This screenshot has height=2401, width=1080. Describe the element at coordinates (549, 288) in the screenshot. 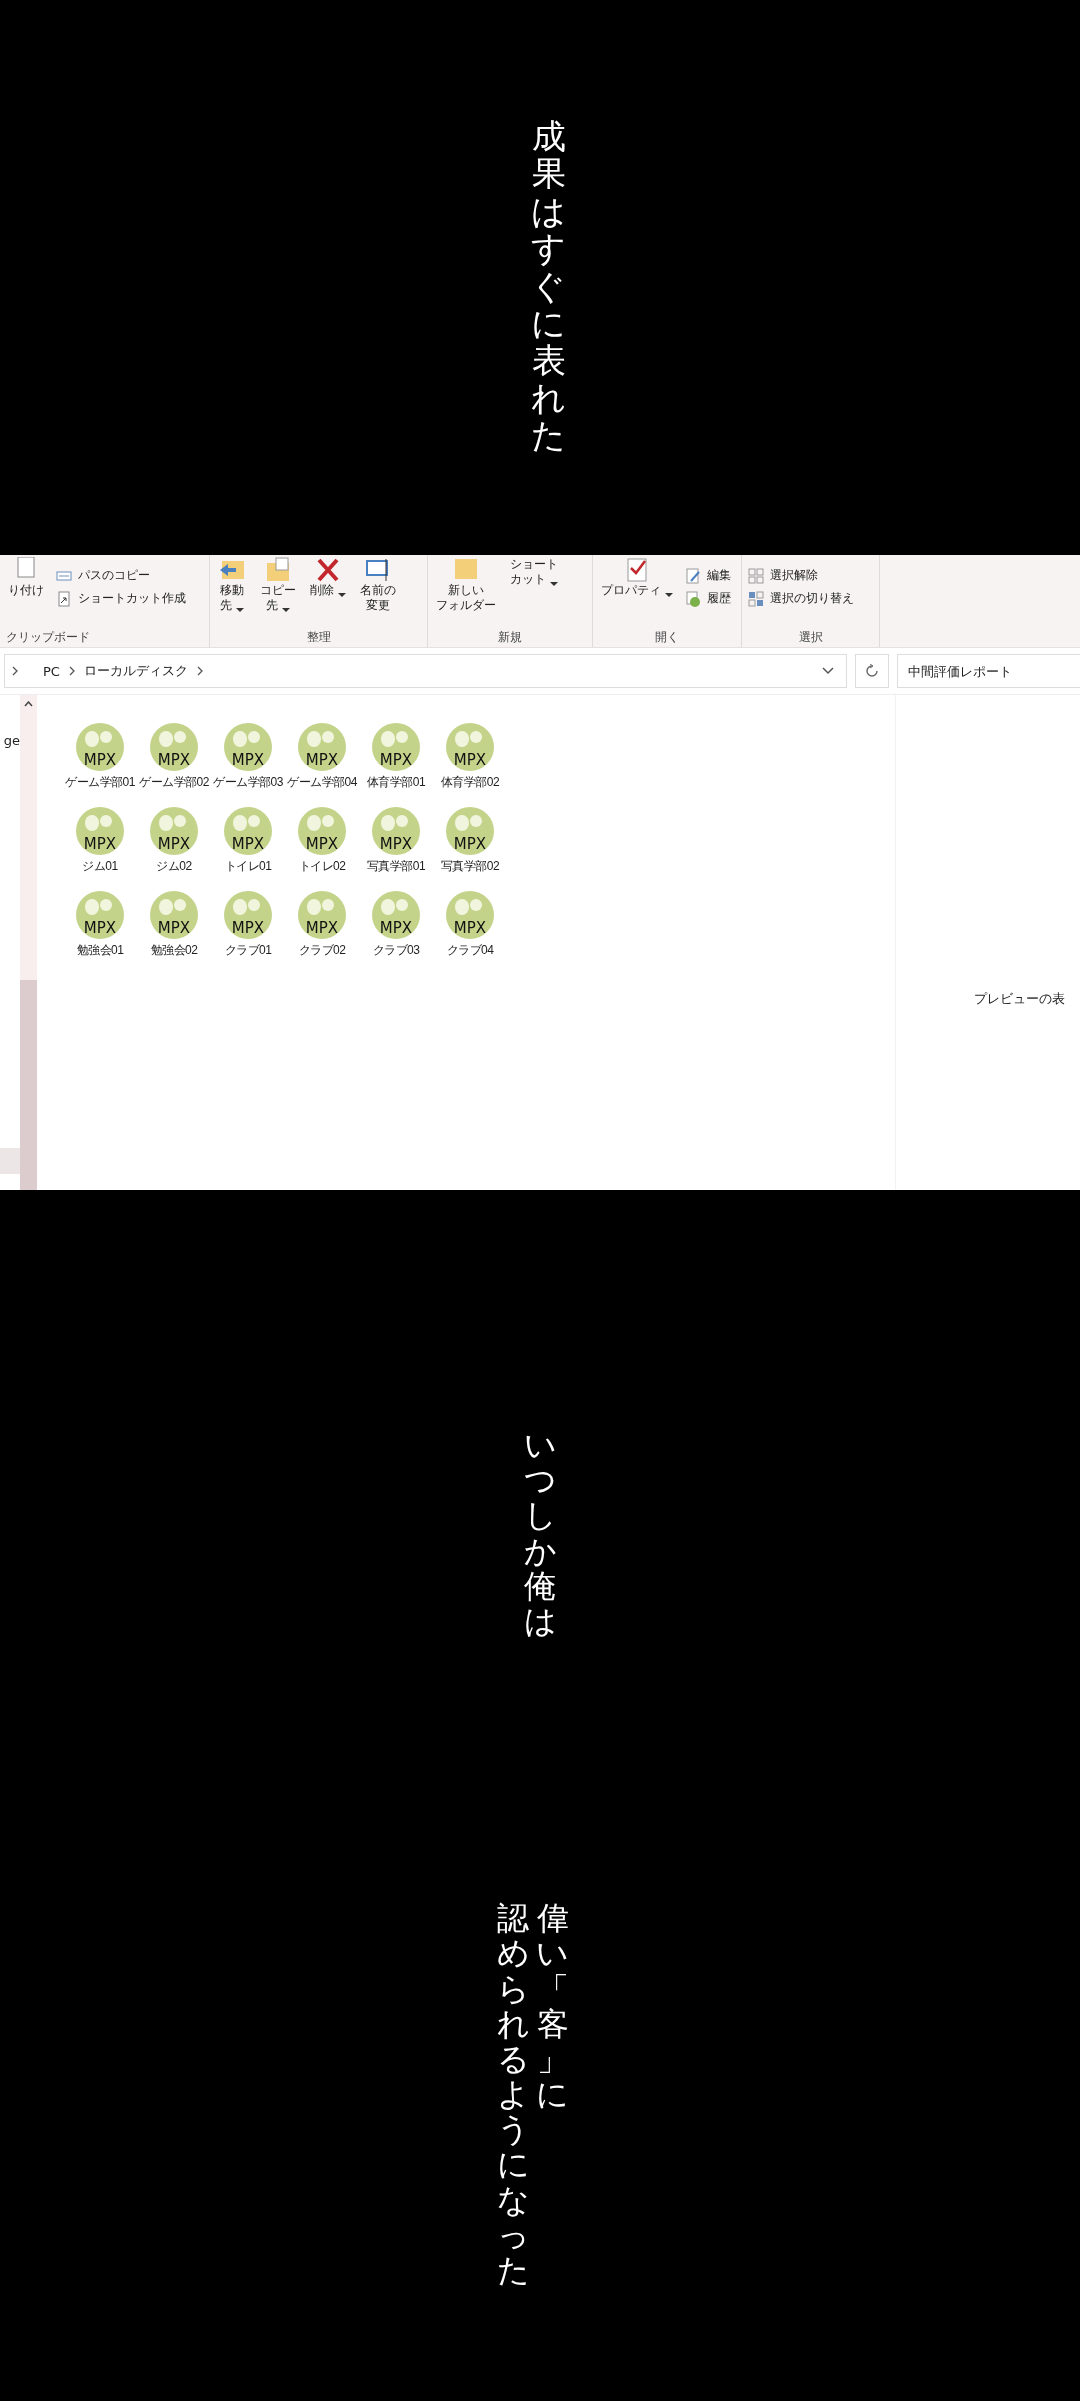

I see `caption: 成果はすぐに表れた` at that location.